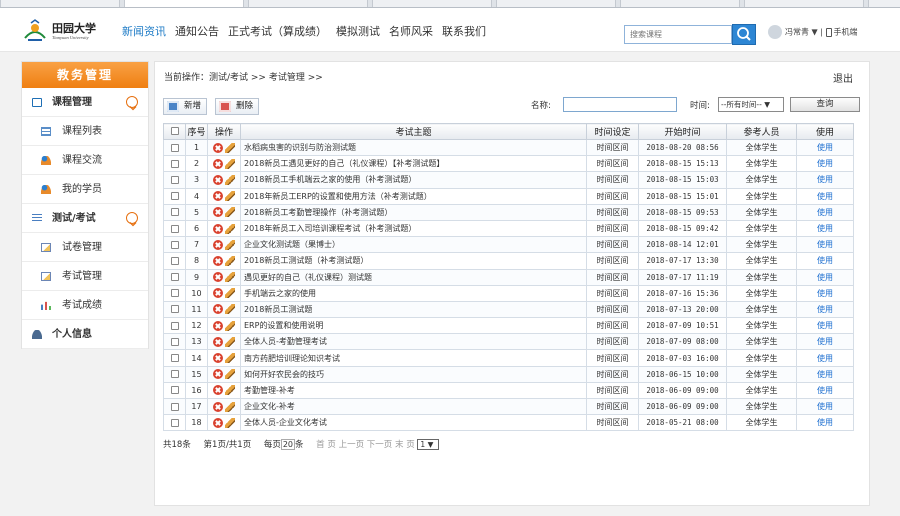 The height and width of the screenshot is (516, 900). I want to click on sidebar-item-0: 课程管理, so click(85, 102).